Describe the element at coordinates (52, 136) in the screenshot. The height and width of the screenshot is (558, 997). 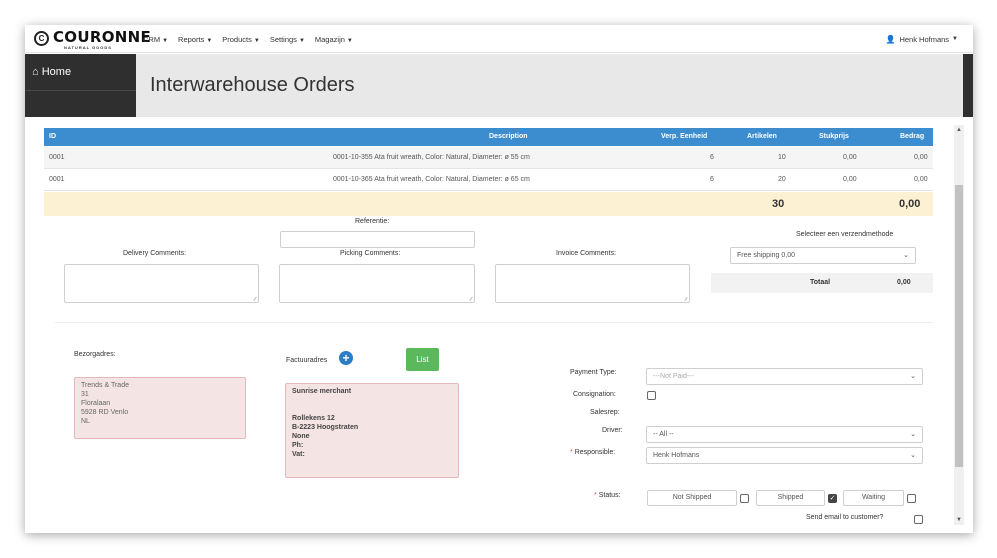
I see `col-header-id: ID` at that location.